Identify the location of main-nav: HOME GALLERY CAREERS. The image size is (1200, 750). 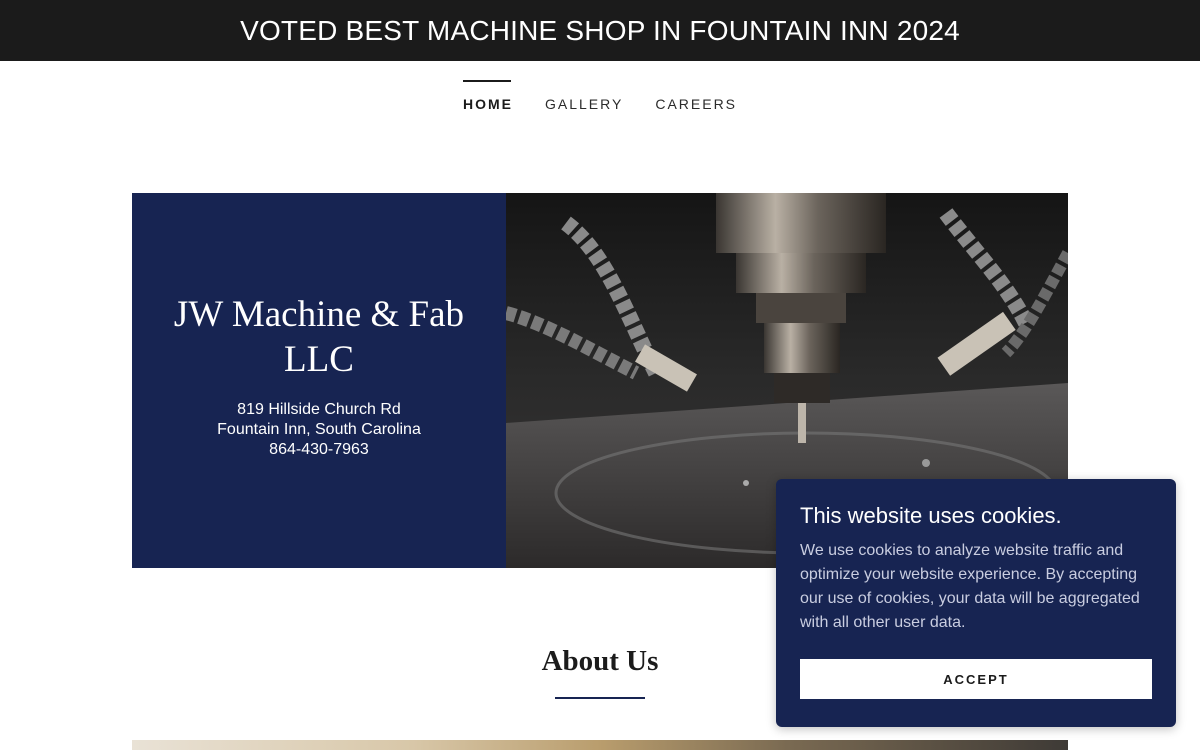
(600, 96).